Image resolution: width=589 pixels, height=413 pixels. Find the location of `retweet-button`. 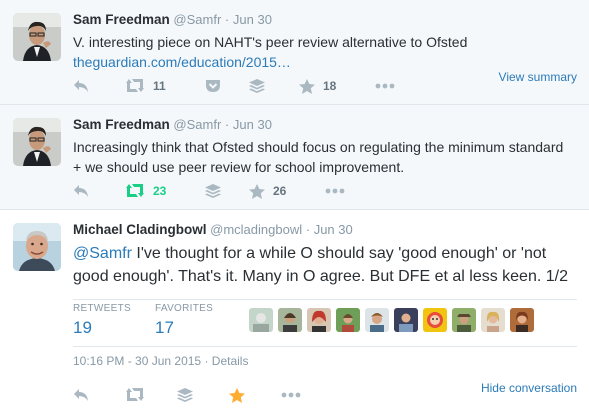

retweet-button is located at coordinates (151, 395).